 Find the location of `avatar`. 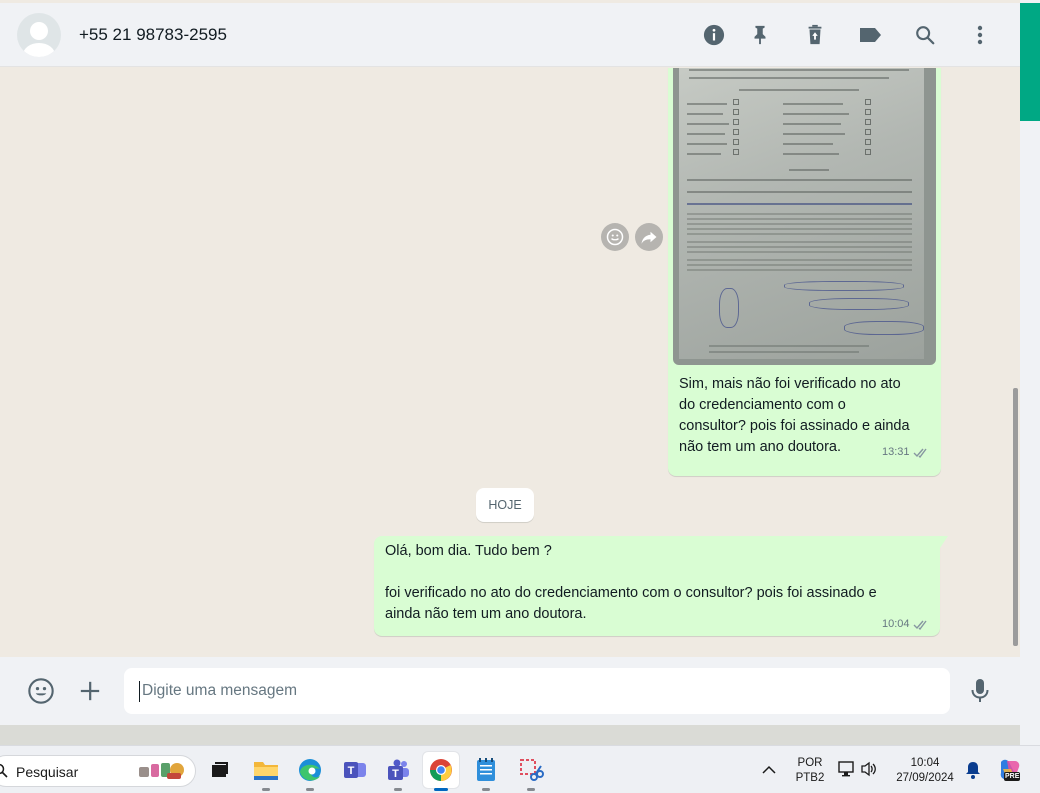

avatar is located at coordinates (39, 35).